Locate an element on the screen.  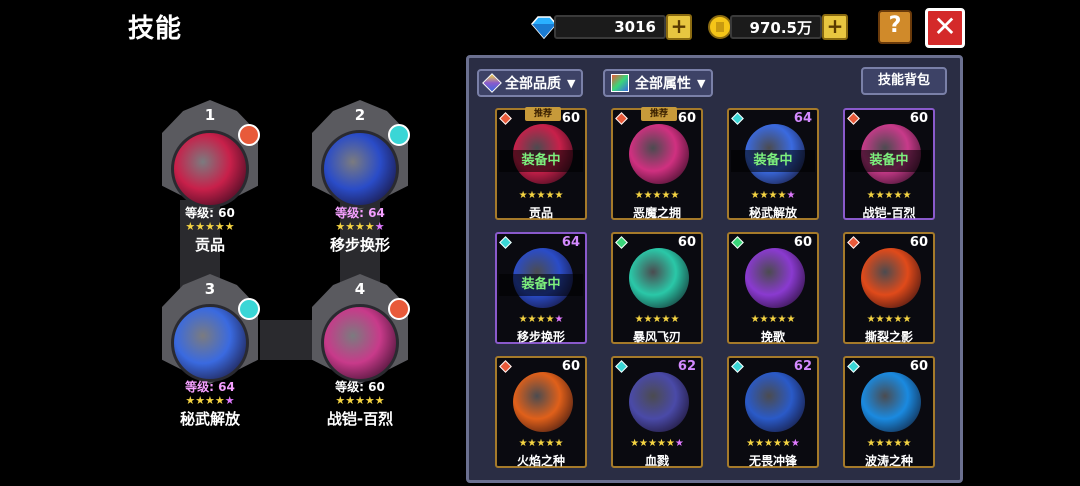
skill-card: 60 推荐 ★★★★★ 恶魔之拥 is located at coordinates (657, 163).